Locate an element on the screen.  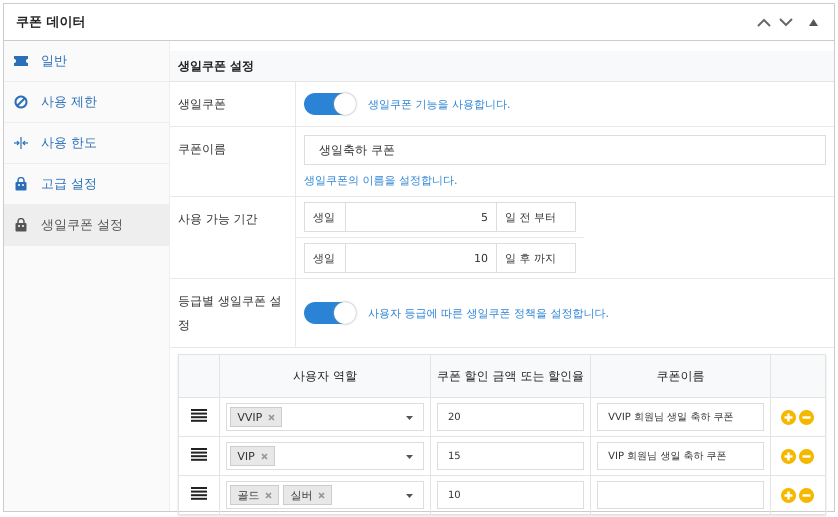
input-suffix: 일 전 부터 is located at coordinates (536, 217).